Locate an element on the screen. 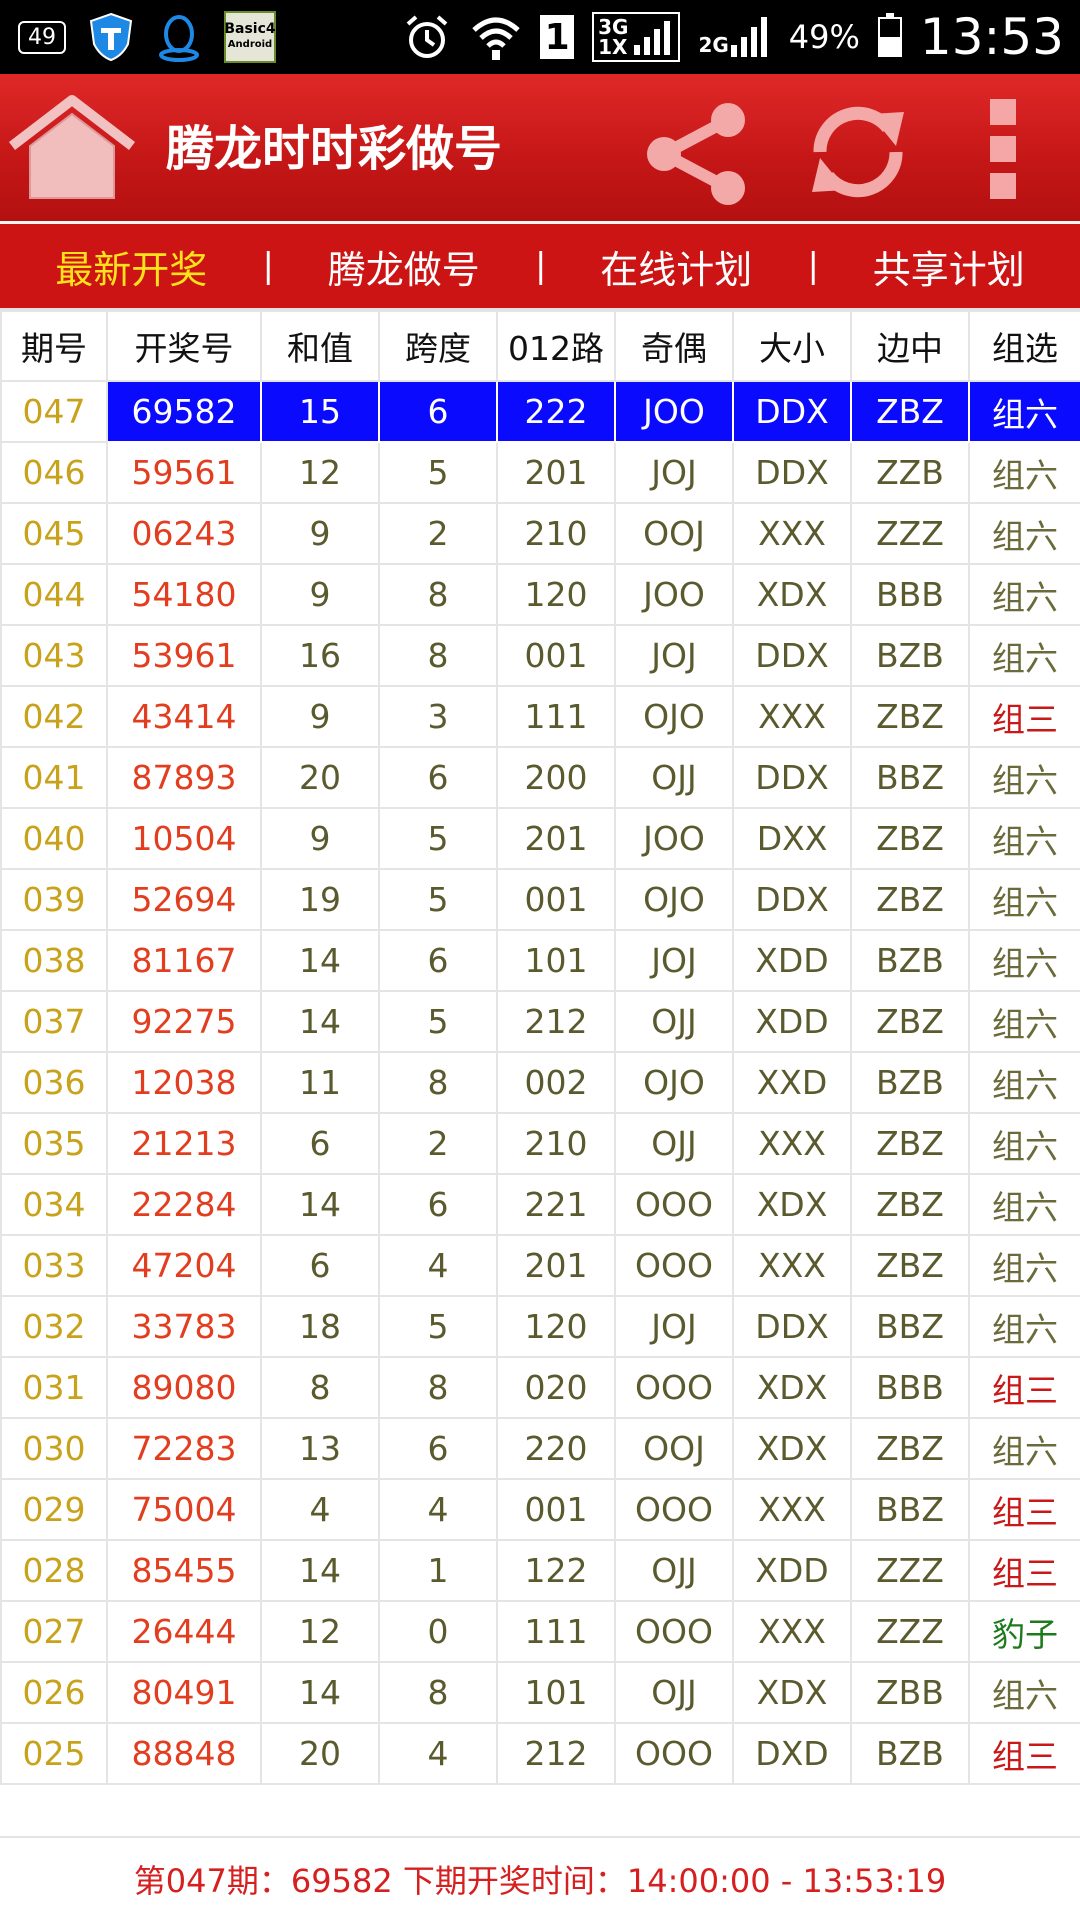 This screenshot has width=1080, height=1920. group-cell: 组三 is located at coordinates (1024, 716).